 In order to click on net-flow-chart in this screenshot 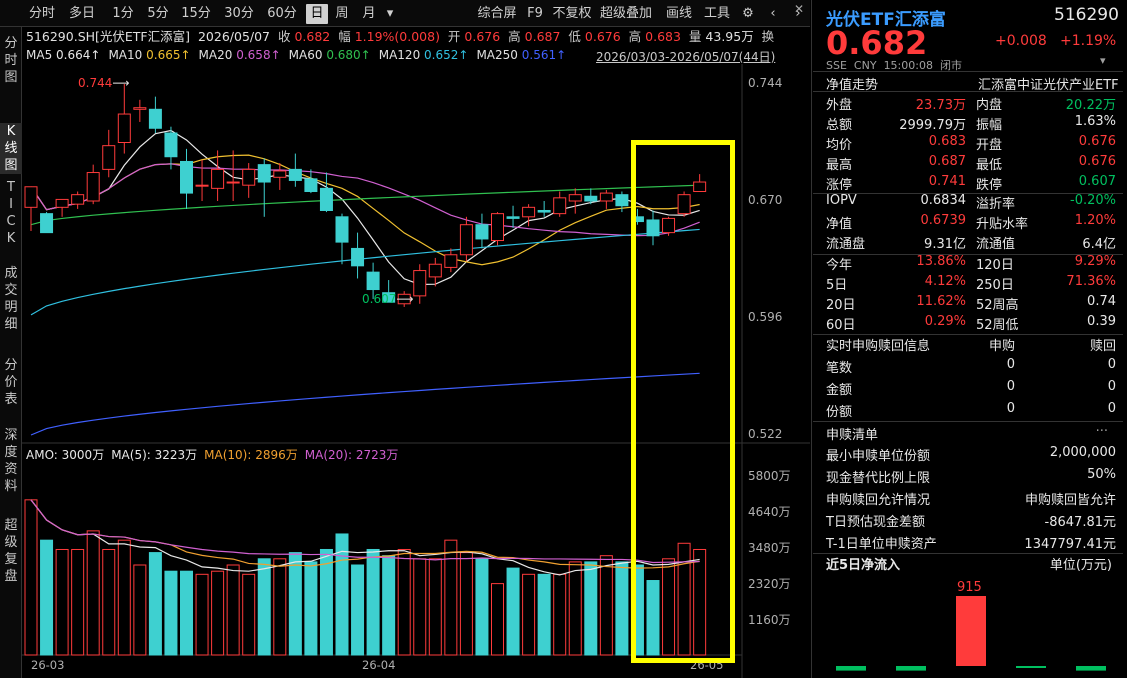, I will do `click(971, 633)`.